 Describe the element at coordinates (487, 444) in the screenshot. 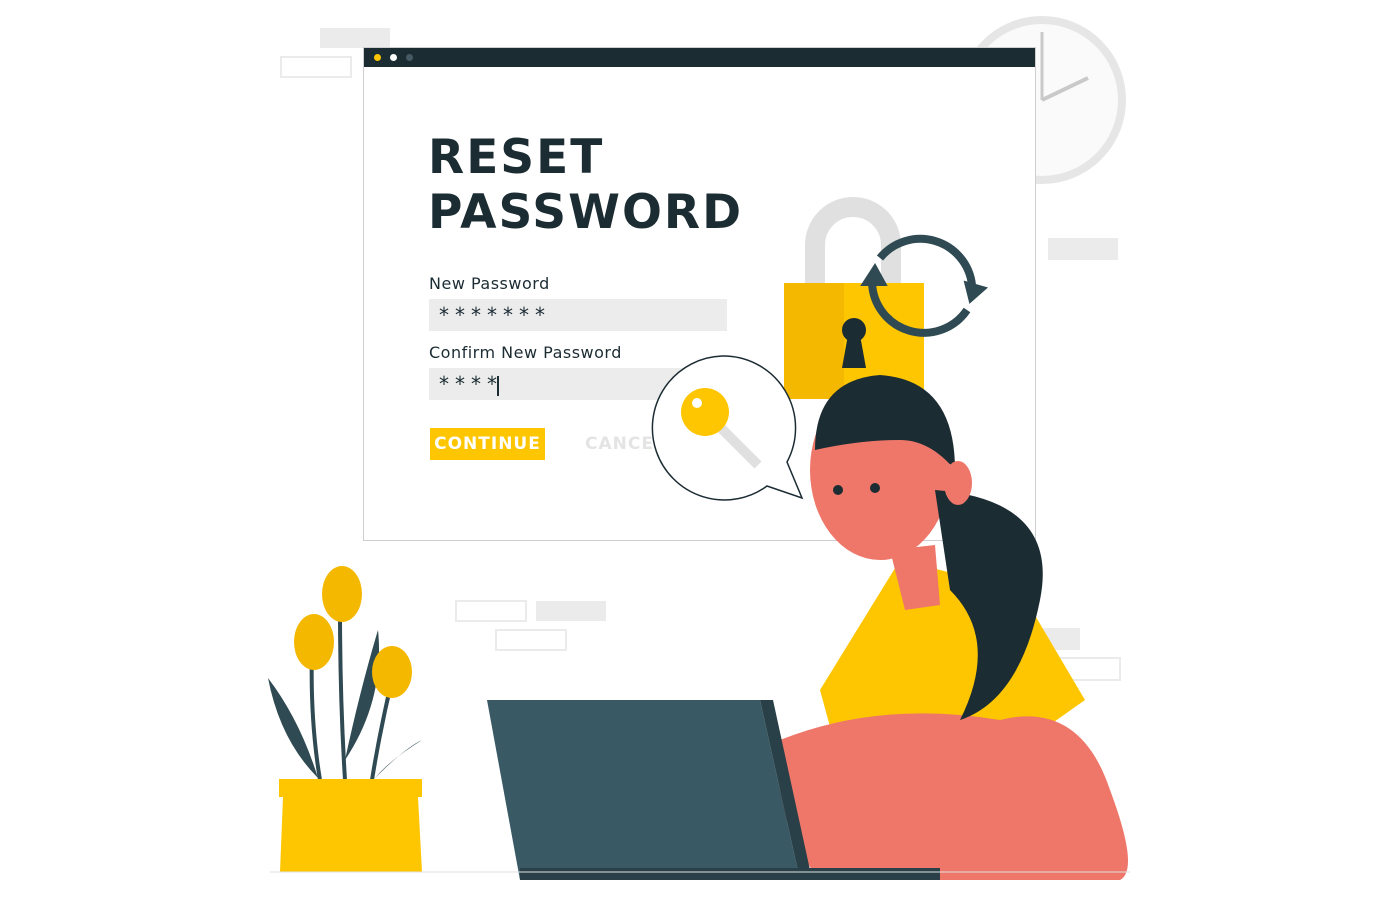

I see `continue-button: CONTINUE` at that location.